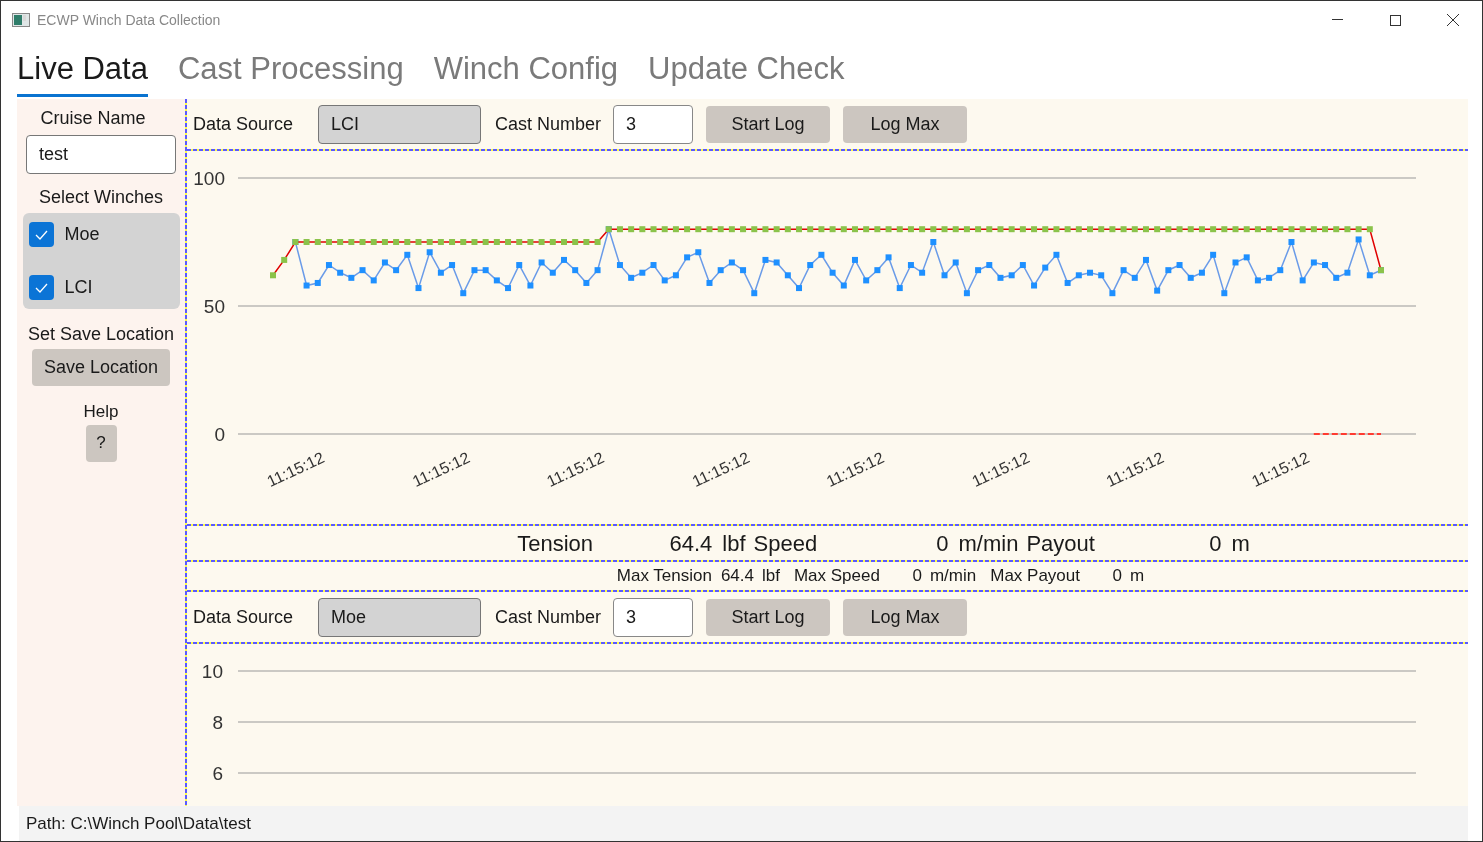 The height and width of the screenshot is (842, 1483). I want to click on readout-label: Max Speed, so click(836, 576).